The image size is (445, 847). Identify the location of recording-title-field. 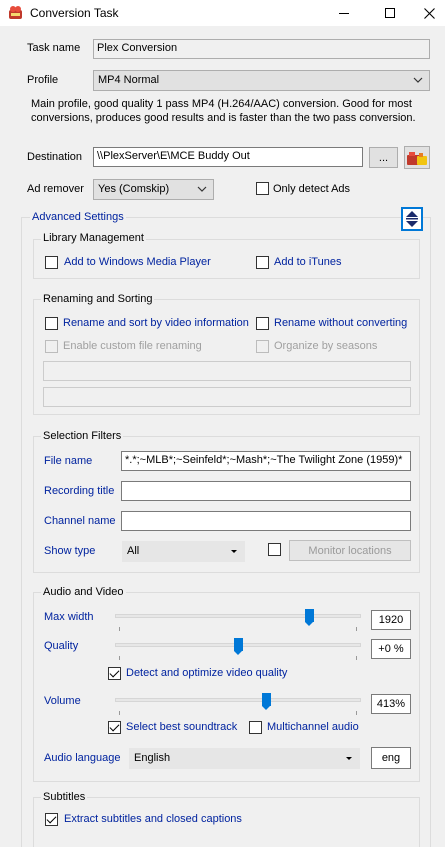
(266, 491).